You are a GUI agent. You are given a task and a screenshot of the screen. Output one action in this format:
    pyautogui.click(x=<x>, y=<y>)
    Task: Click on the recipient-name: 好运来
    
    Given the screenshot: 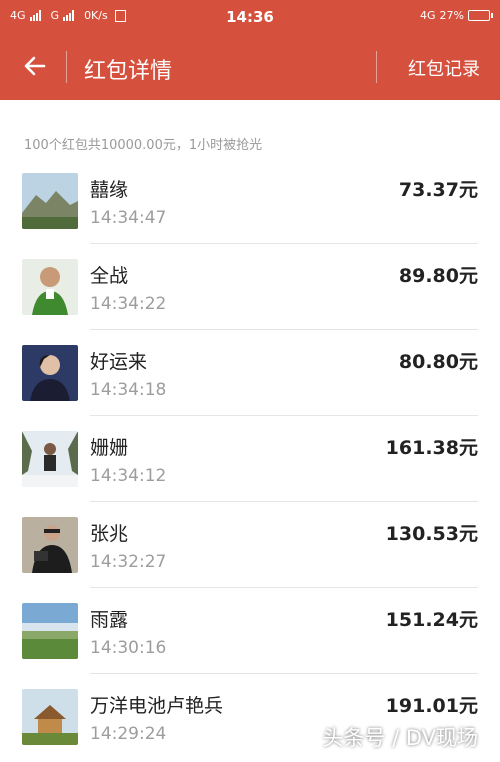 What is the action you would take?
    pyautogui.click(x=119, y=362)
    